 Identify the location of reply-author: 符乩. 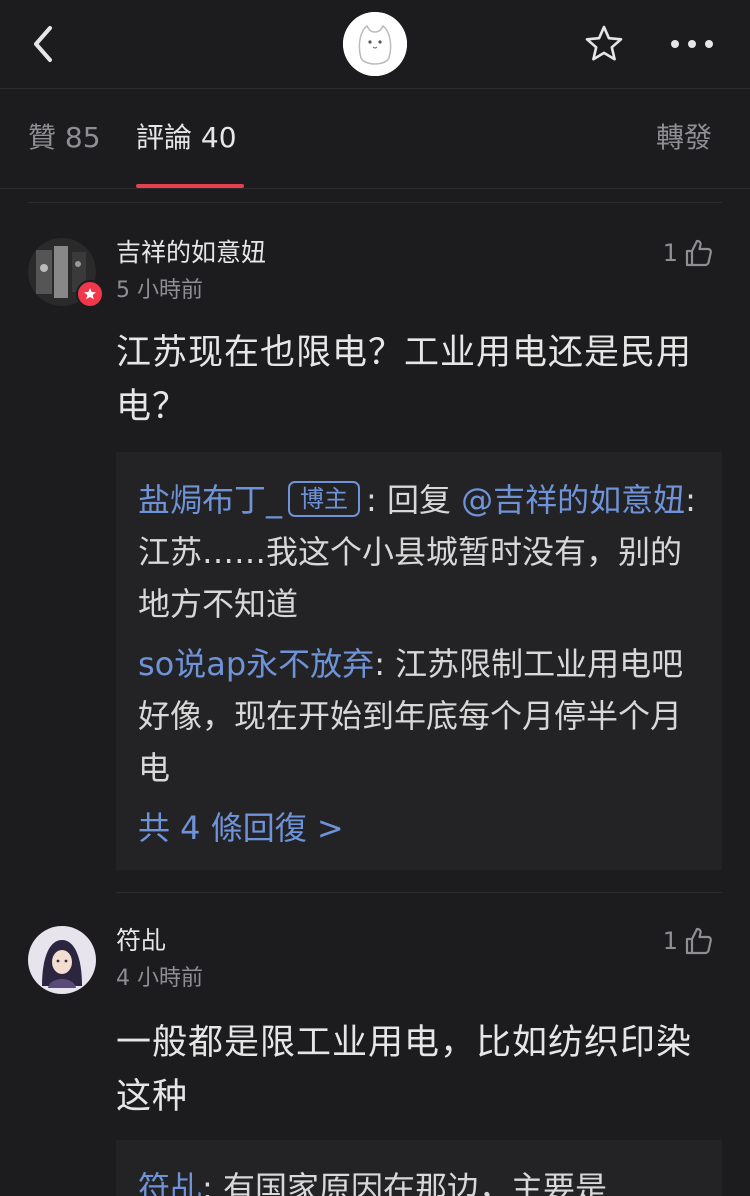
(170, 1182).